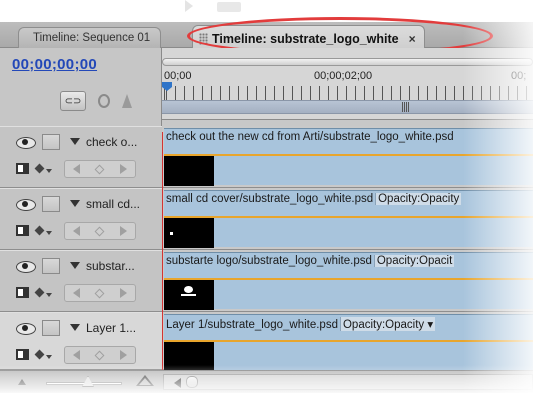 The image size is (533, 393). Describe the element at coordinates (145, 380) in the screenshot. I see `zoom-in-icon` at that location.